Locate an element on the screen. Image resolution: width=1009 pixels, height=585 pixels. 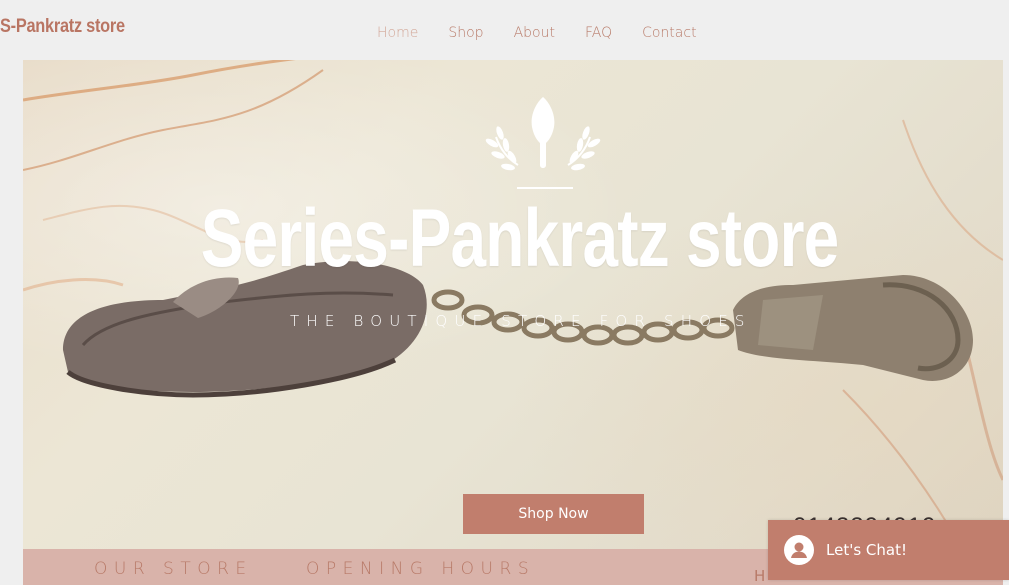
divider is located at coordinates (545, 188).